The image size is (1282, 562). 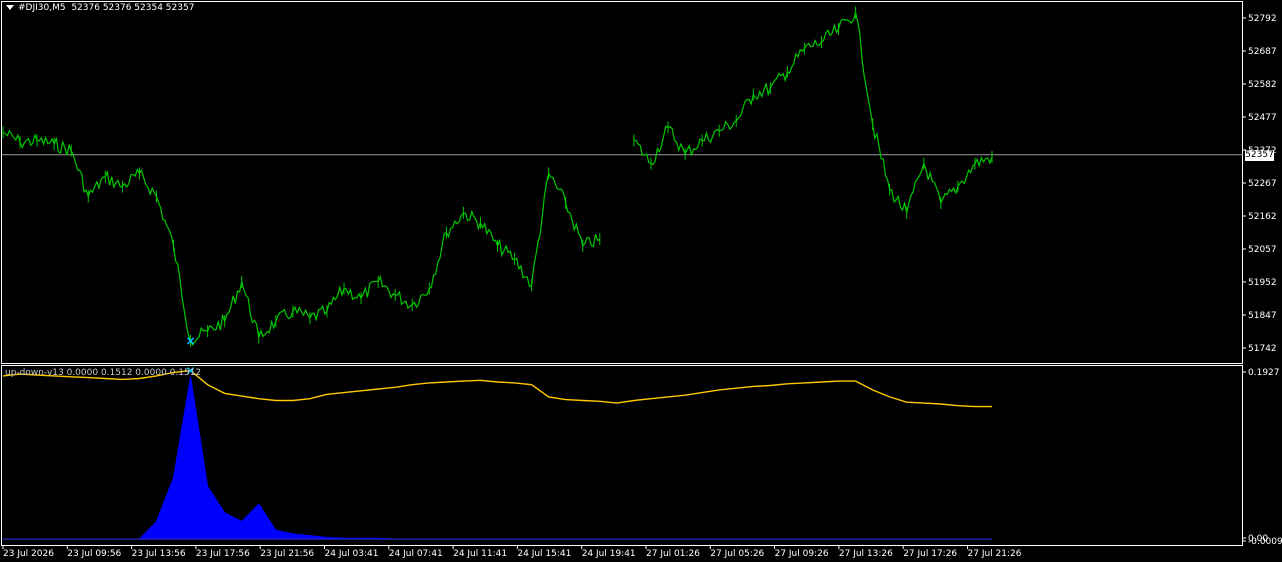 I want to click on time-tick-label: 27 Jul 05:26, so click(x=737, y=554).